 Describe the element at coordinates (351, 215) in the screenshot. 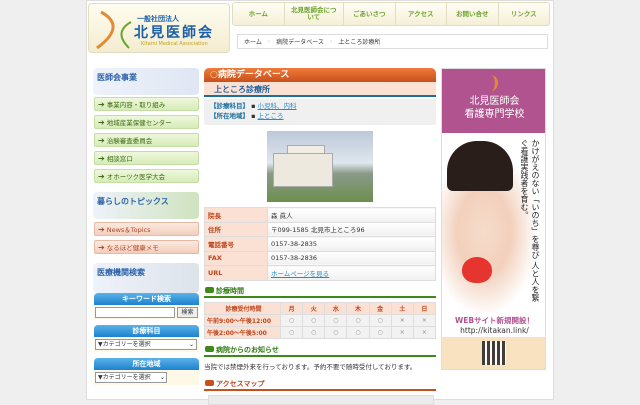

I see `detail-value: 森 眞人` at that location.